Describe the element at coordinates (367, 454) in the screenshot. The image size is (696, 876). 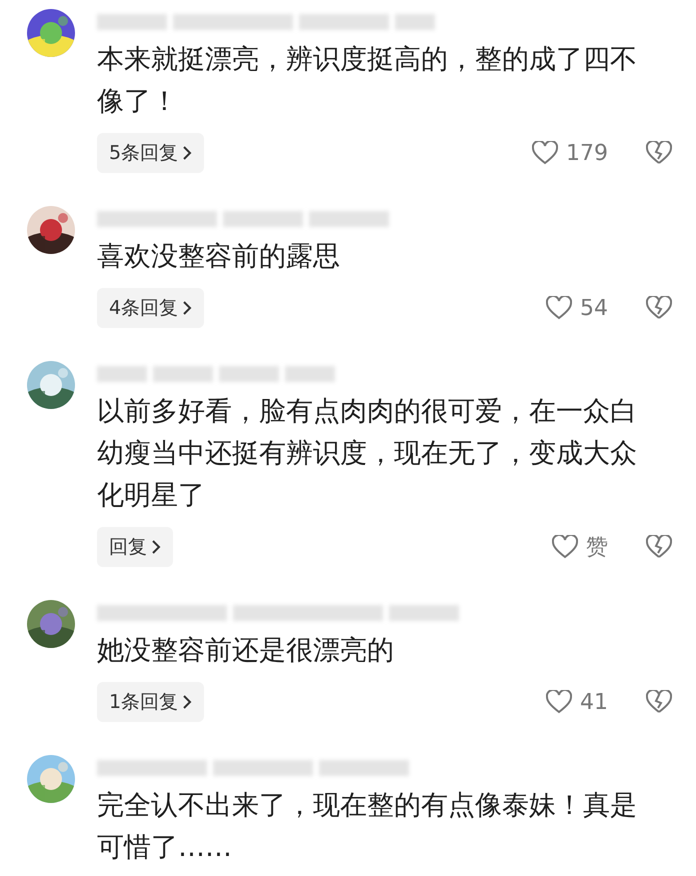
I see `comment-text: 以前多好看，脸有点肉肉的很可爱，在一众白幼瘦当中还挺有辨识度，现在无了，变成大众化明星了` at that location.